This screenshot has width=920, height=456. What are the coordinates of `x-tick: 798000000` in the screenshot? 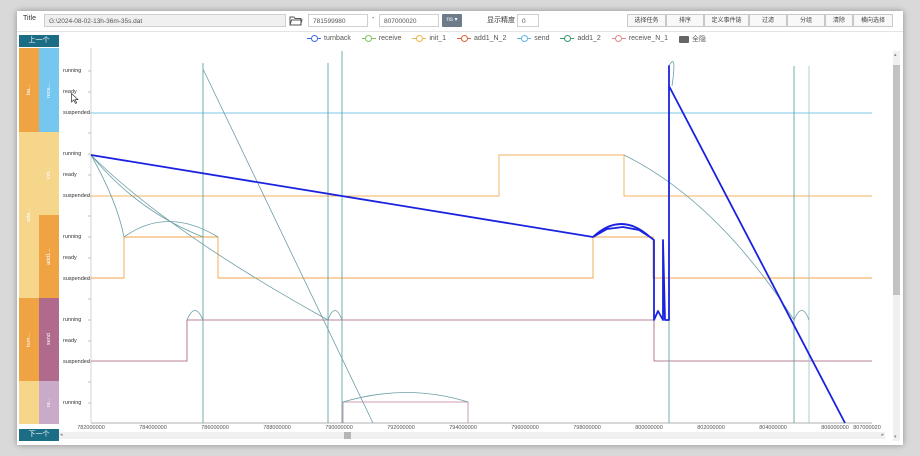 It's located at (587, 428).